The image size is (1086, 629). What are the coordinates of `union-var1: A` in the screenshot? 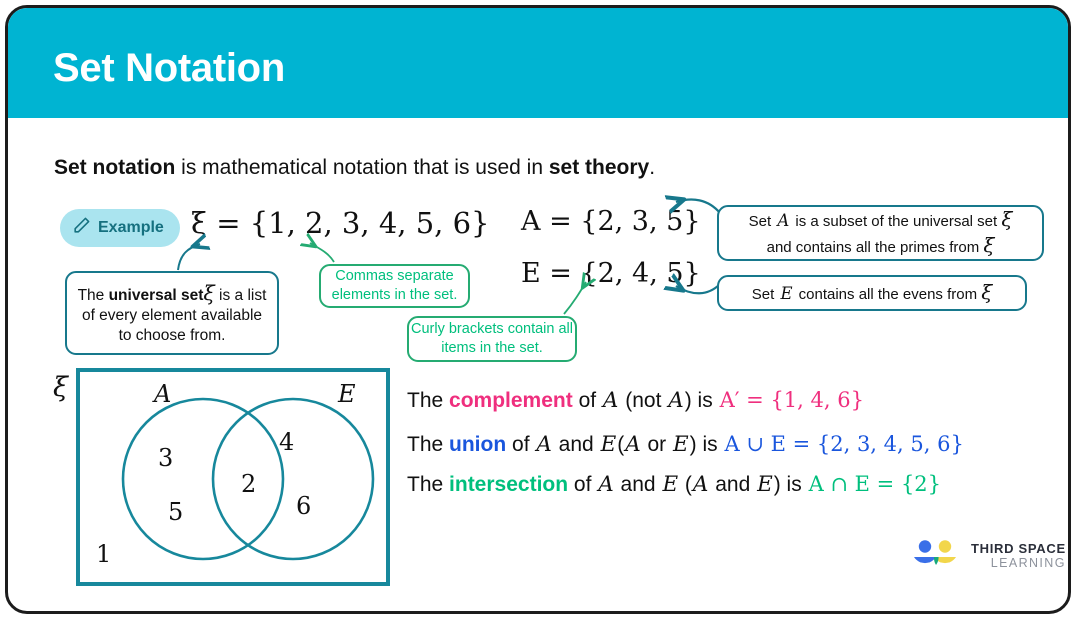 It's located at (544, 444).